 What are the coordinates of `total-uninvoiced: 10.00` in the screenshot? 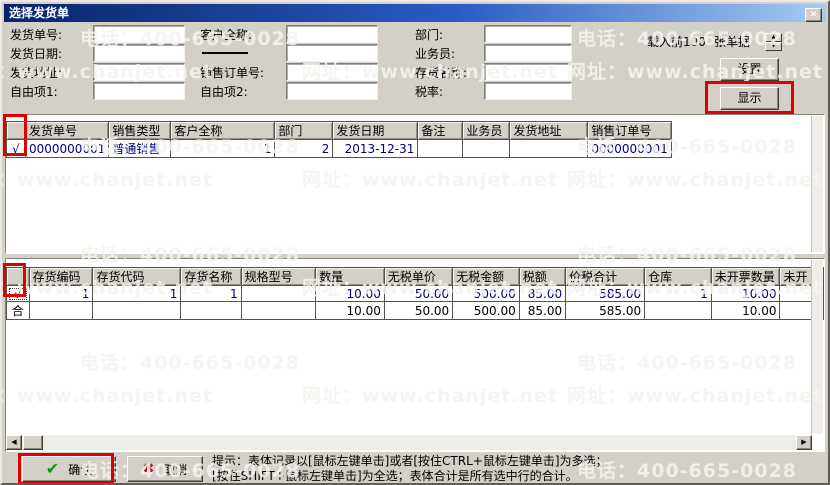 It's located at (745, 310).